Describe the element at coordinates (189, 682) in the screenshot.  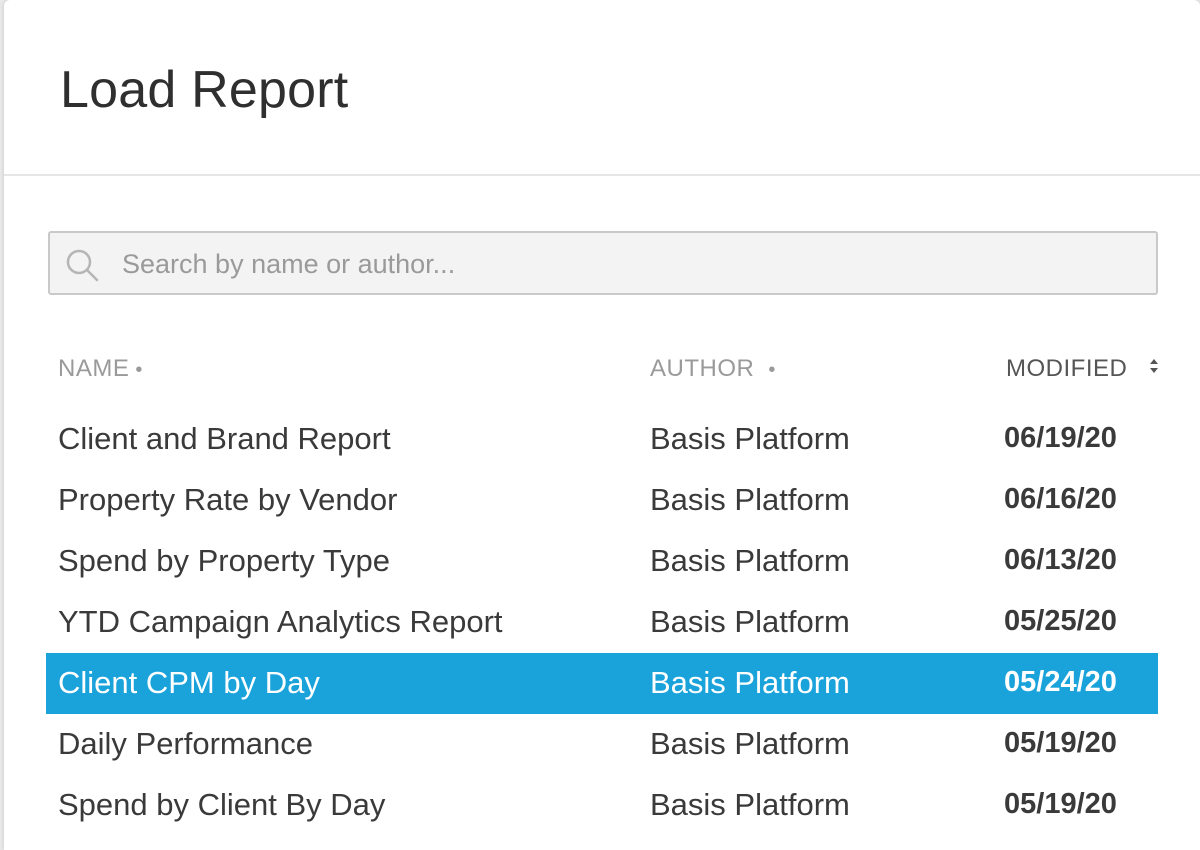
I see `report-name: Client CPM by Day` at that location.